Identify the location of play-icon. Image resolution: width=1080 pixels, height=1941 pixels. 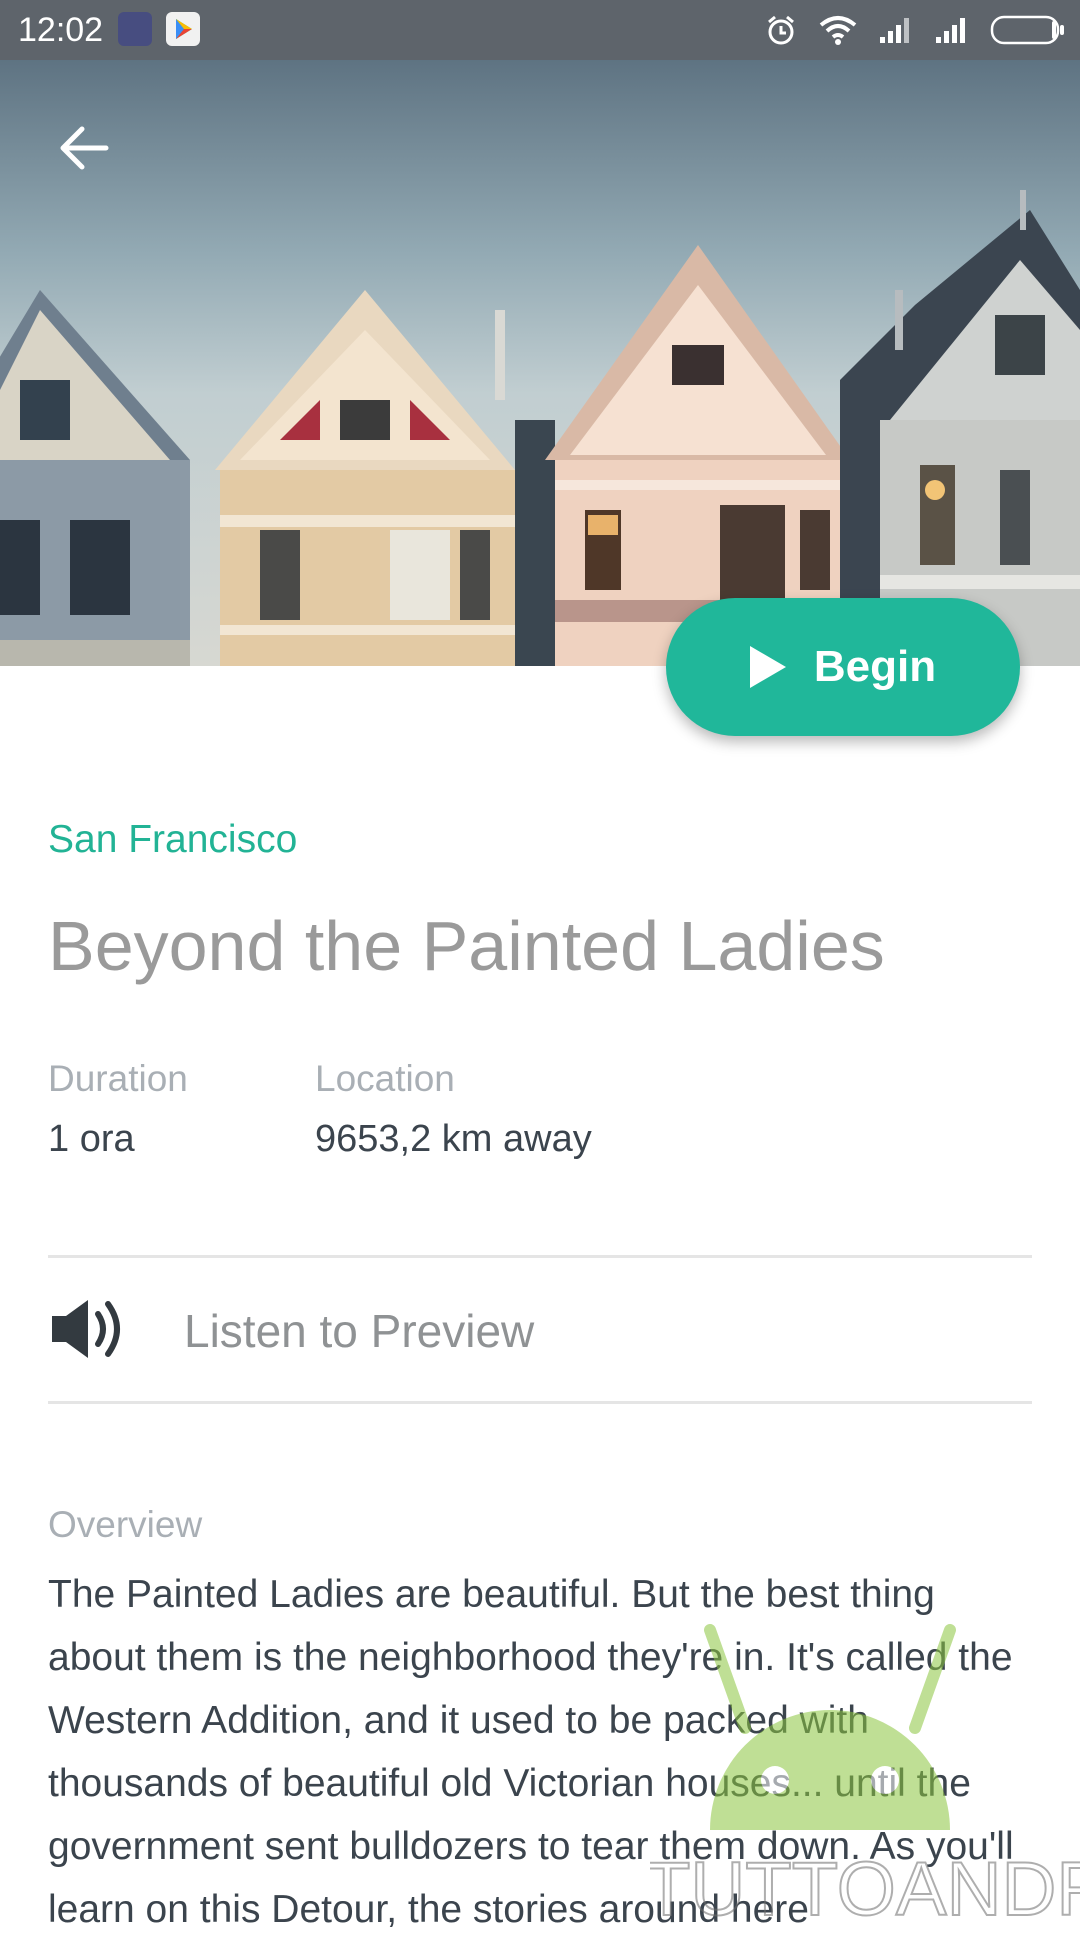
(767, 667).